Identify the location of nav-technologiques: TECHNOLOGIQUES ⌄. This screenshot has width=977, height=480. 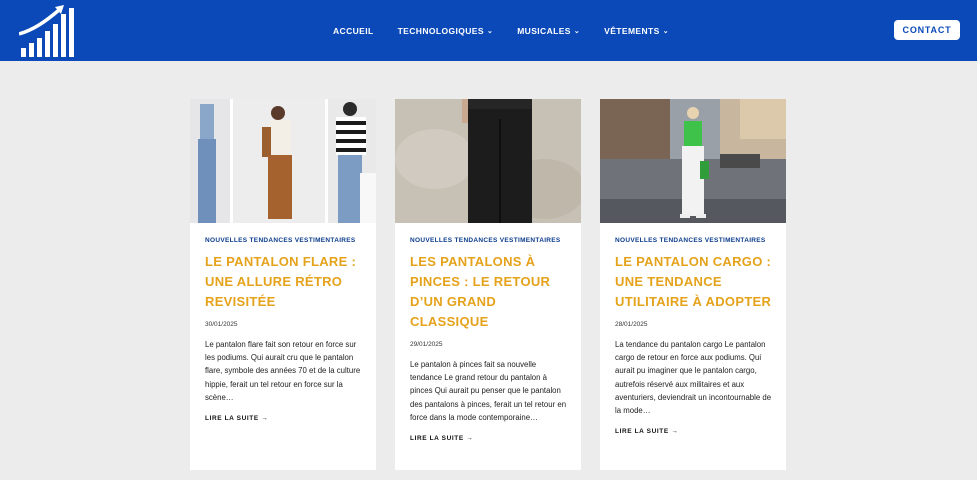
(446, 31).